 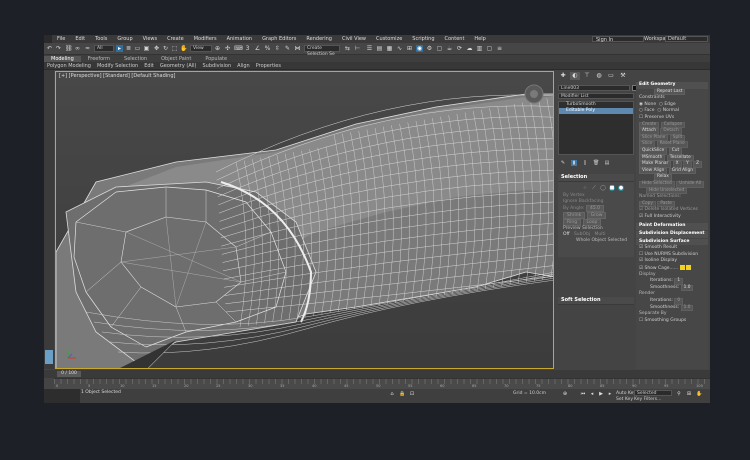 What do you see at coordinates (62, 396) in the screenshot?
I see `maxscript-listener` at bounding box center [62, 396].